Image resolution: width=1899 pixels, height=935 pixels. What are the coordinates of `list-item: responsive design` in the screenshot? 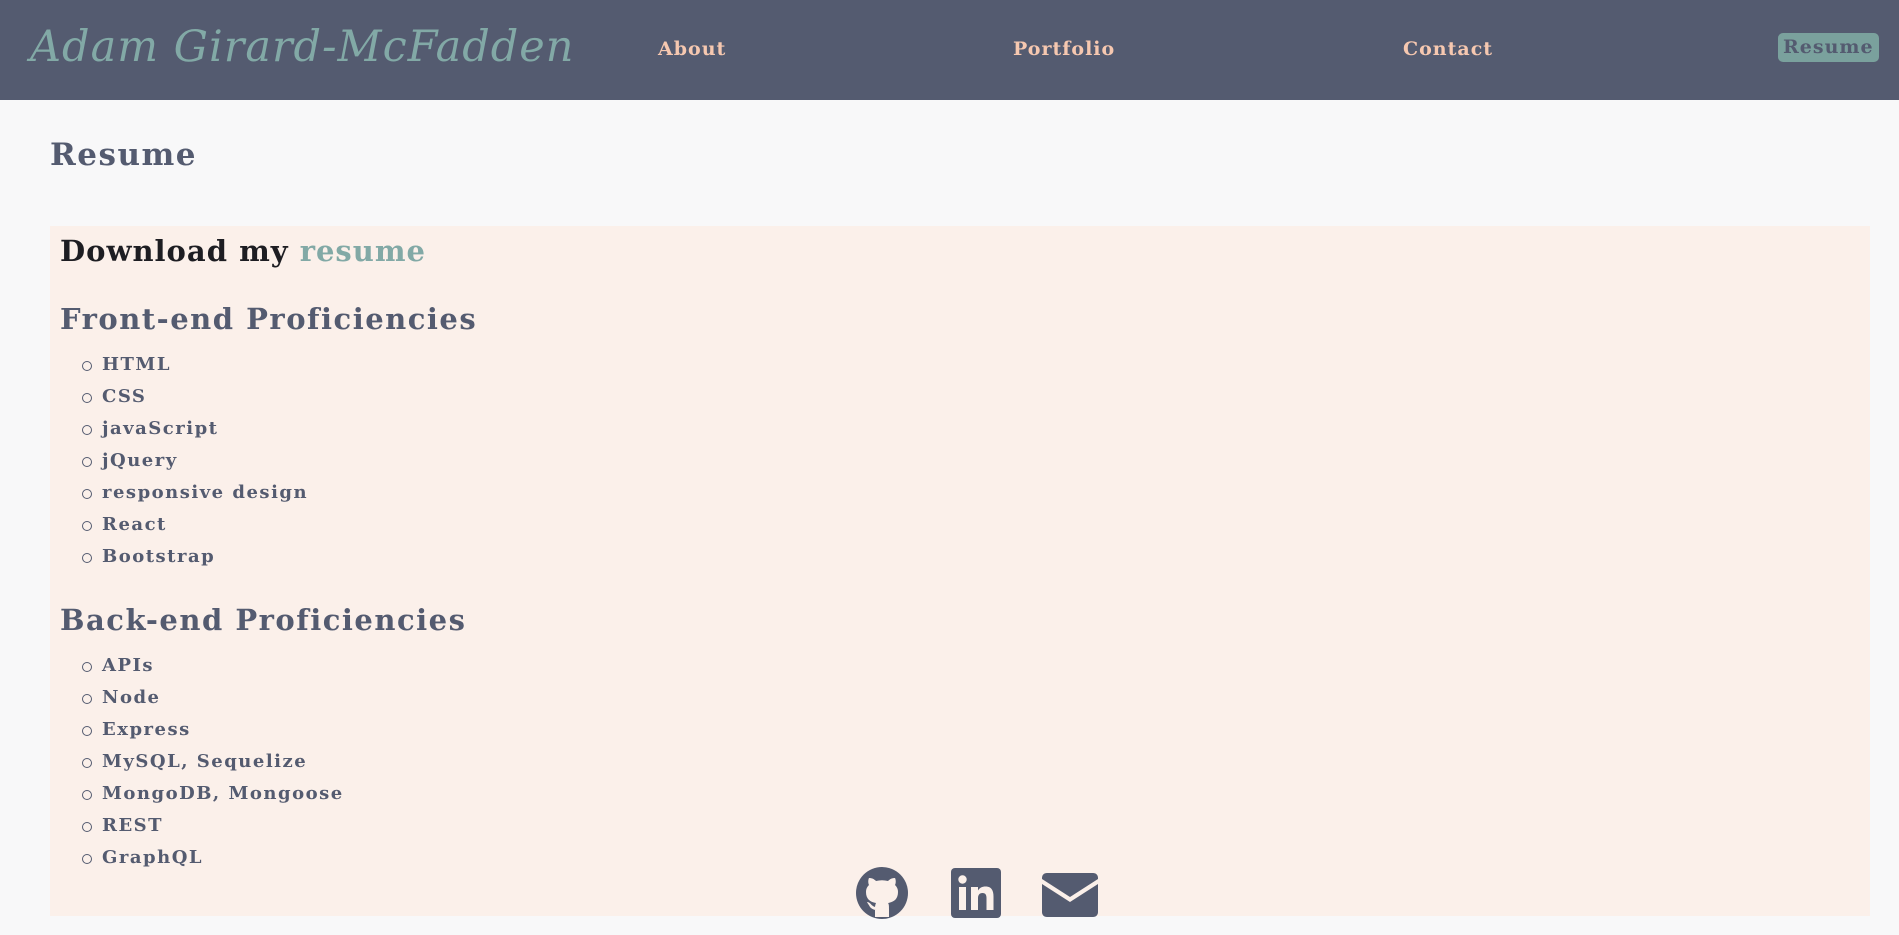 It's located at (195, 496).